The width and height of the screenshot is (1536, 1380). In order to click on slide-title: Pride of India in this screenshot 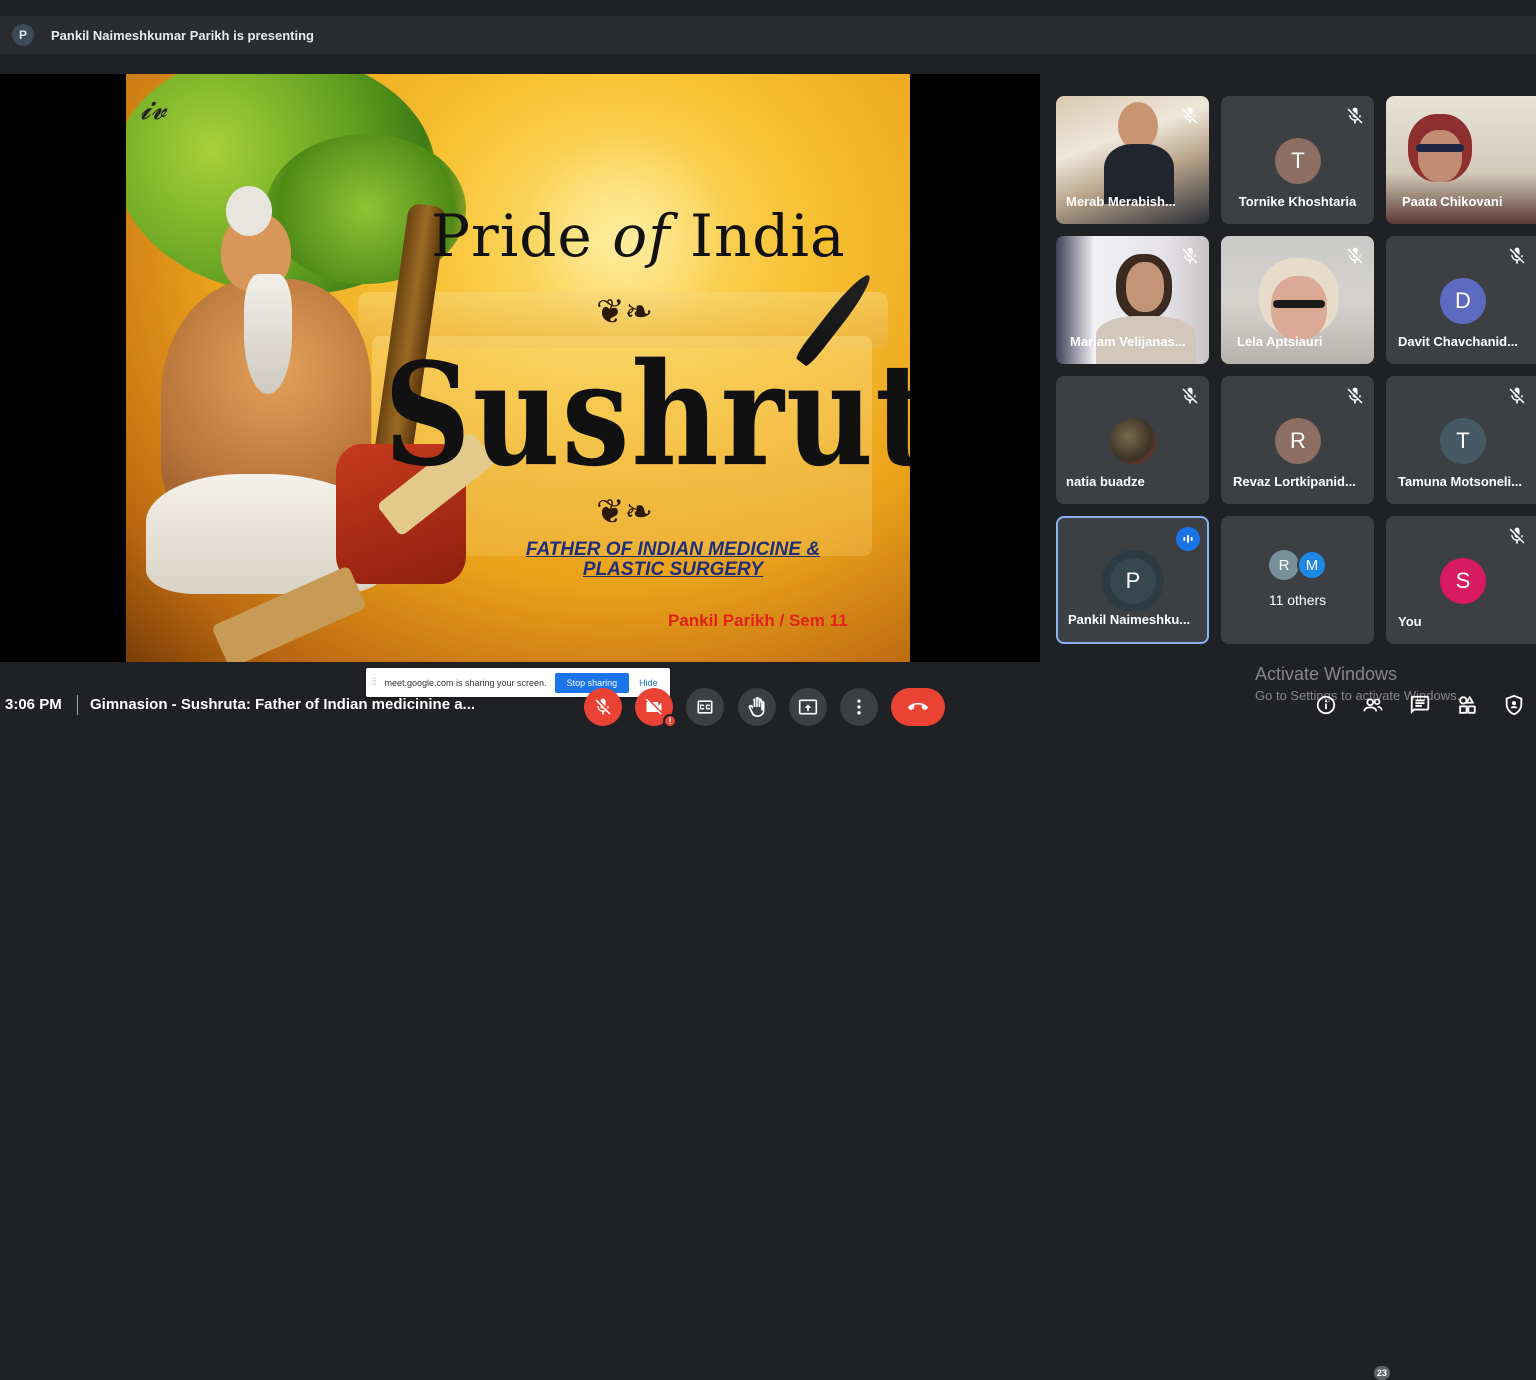, I will do `click(638, 236)`.